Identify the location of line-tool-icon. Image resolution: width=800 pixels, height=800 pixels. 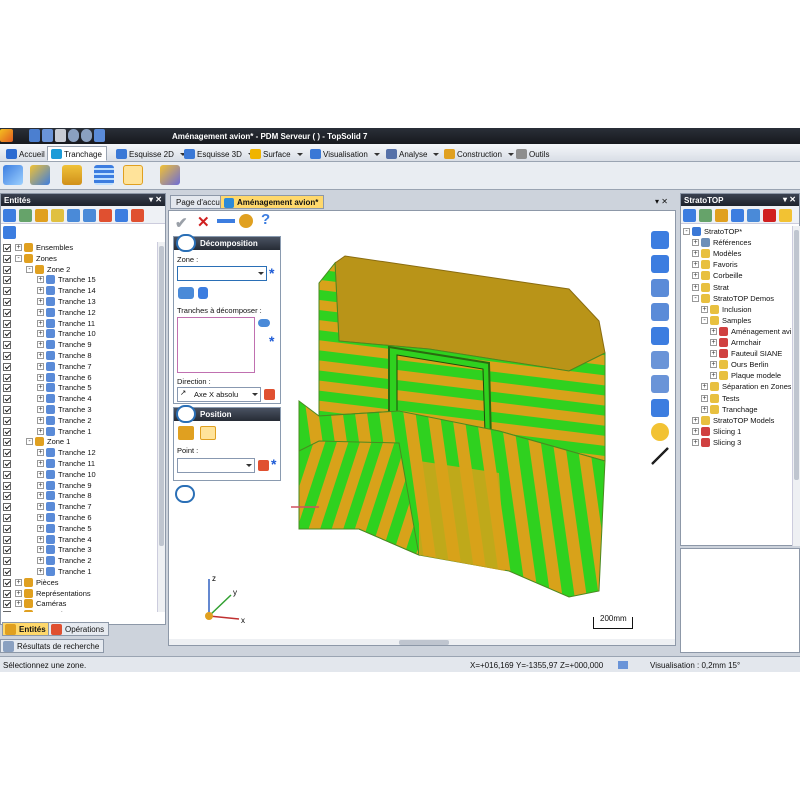
(660, 456).